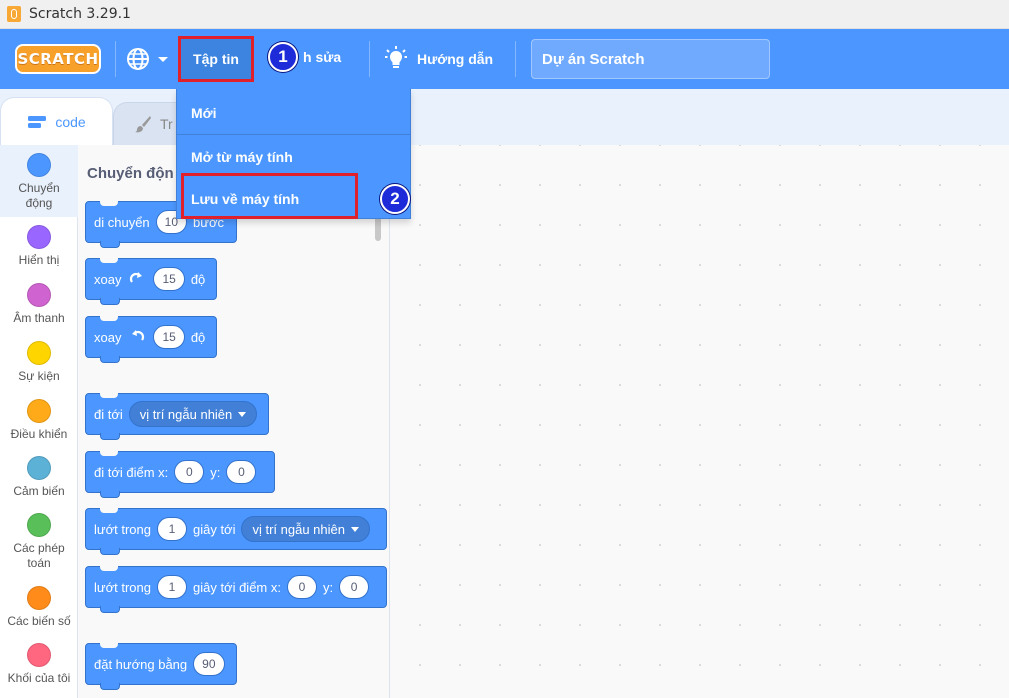 Image resolution: width=1009 pixels, height=698 pixels. I want to click on block-point-direction: đặt hướng bằng 90, so click(161, 666).